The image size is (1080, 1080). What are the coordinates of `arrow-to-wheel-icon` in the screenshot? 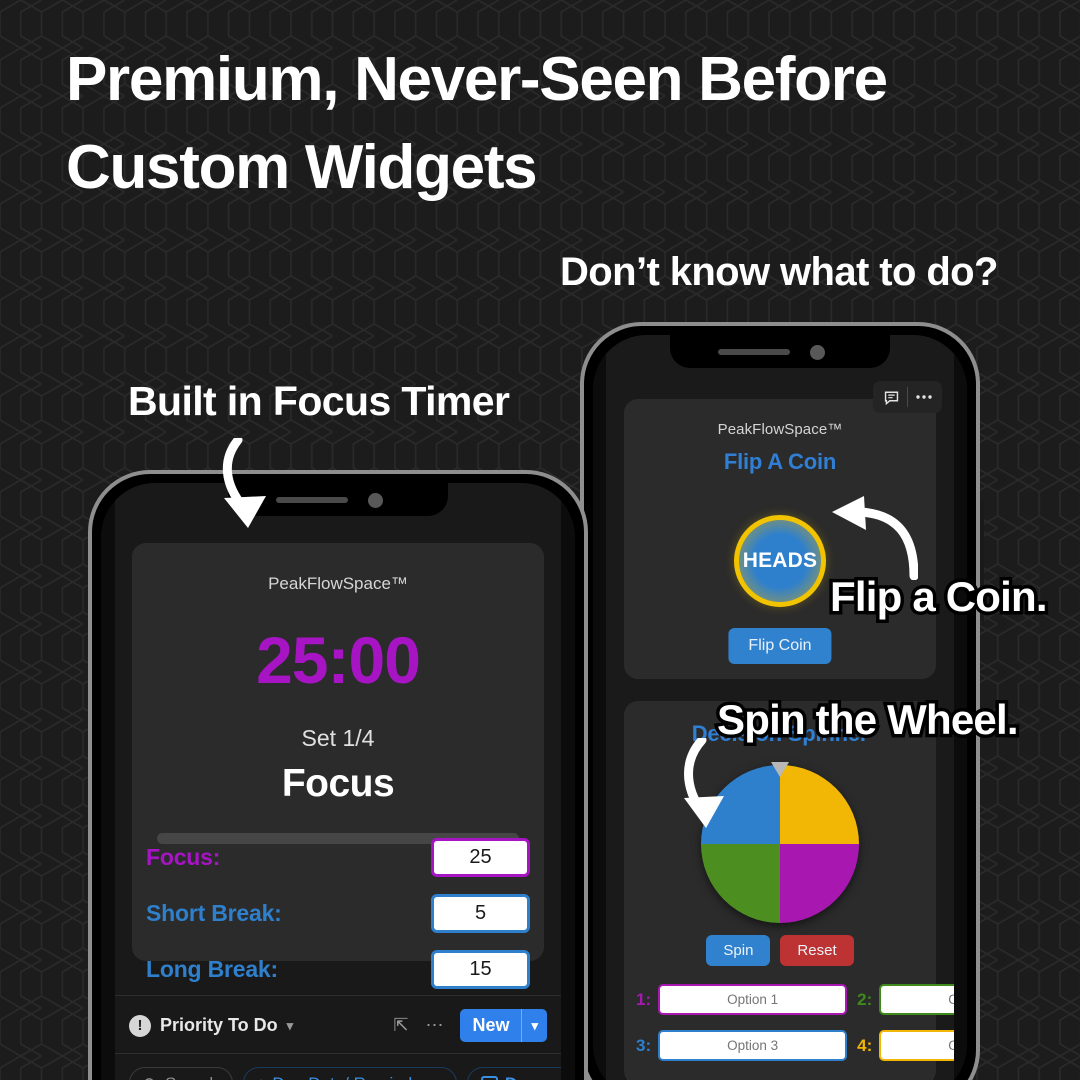 It's located at (704, 783).